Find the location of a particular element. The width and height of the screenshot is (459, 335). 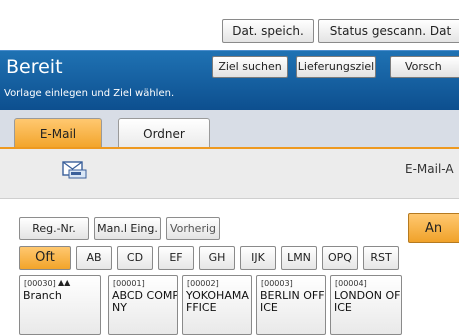

envelope-icon is located at coordinates (75, 171).